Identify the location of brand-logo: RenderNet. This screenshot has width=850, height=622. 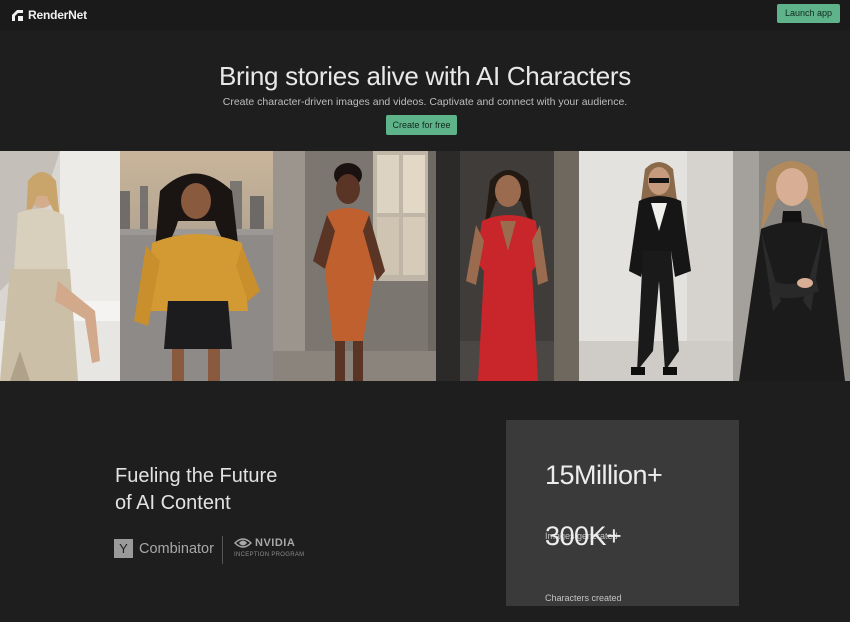
(49, 15).